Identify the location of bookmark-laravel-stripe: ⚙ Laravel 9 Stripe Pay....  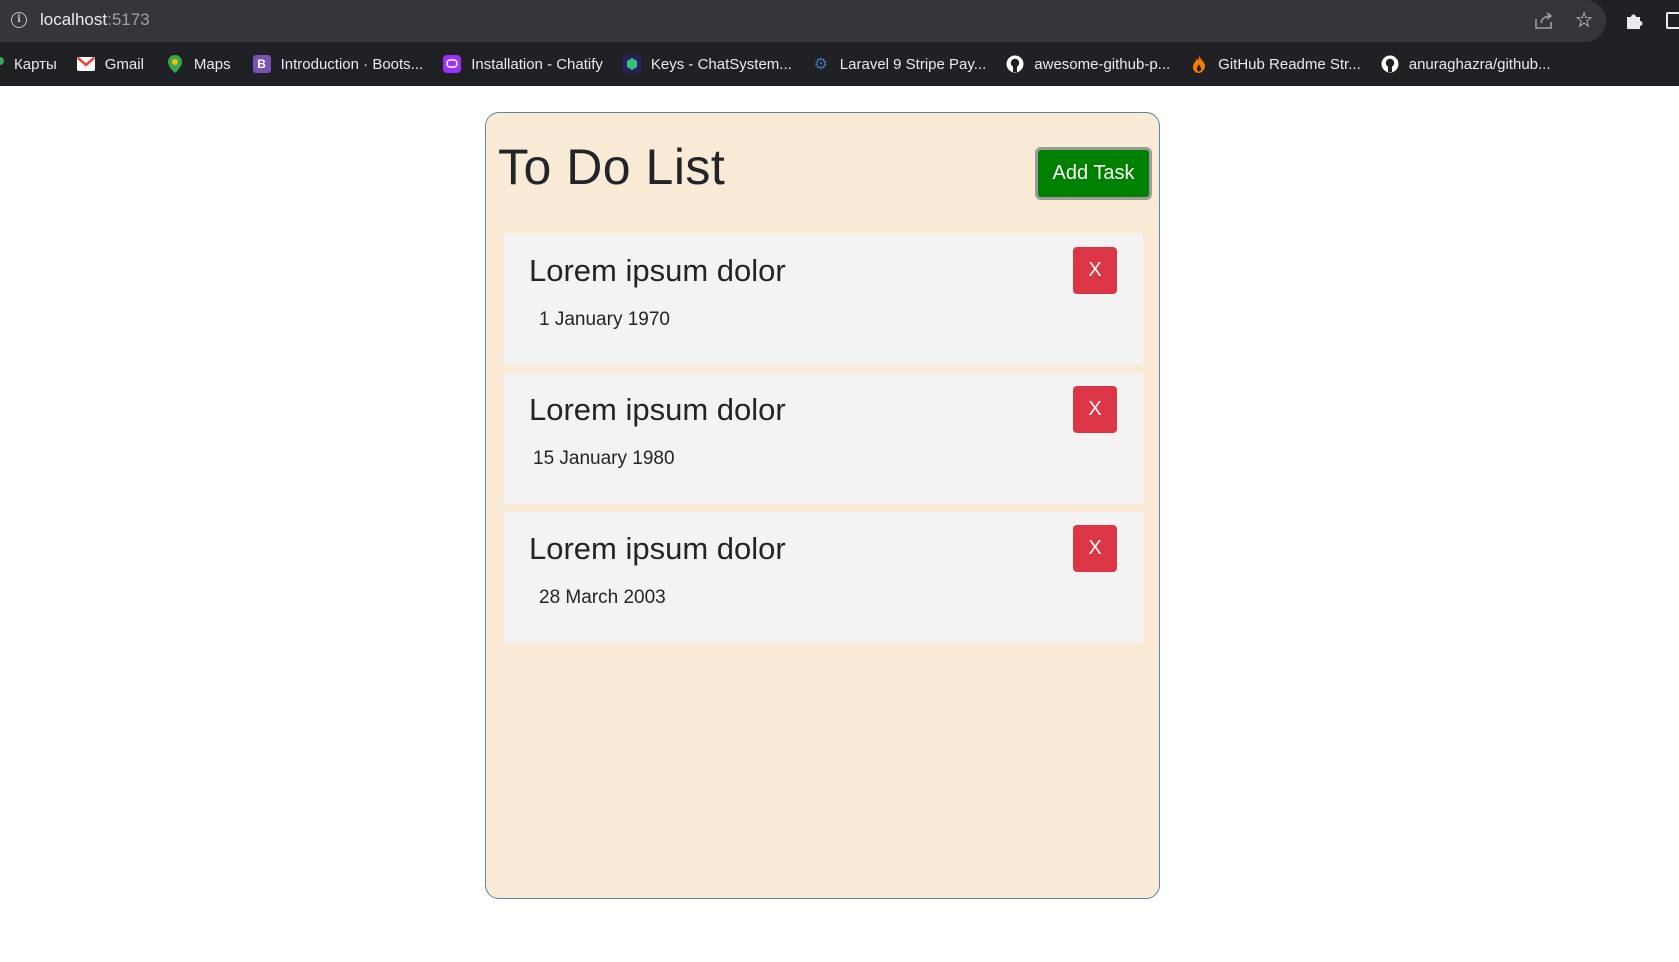
(899, 64).